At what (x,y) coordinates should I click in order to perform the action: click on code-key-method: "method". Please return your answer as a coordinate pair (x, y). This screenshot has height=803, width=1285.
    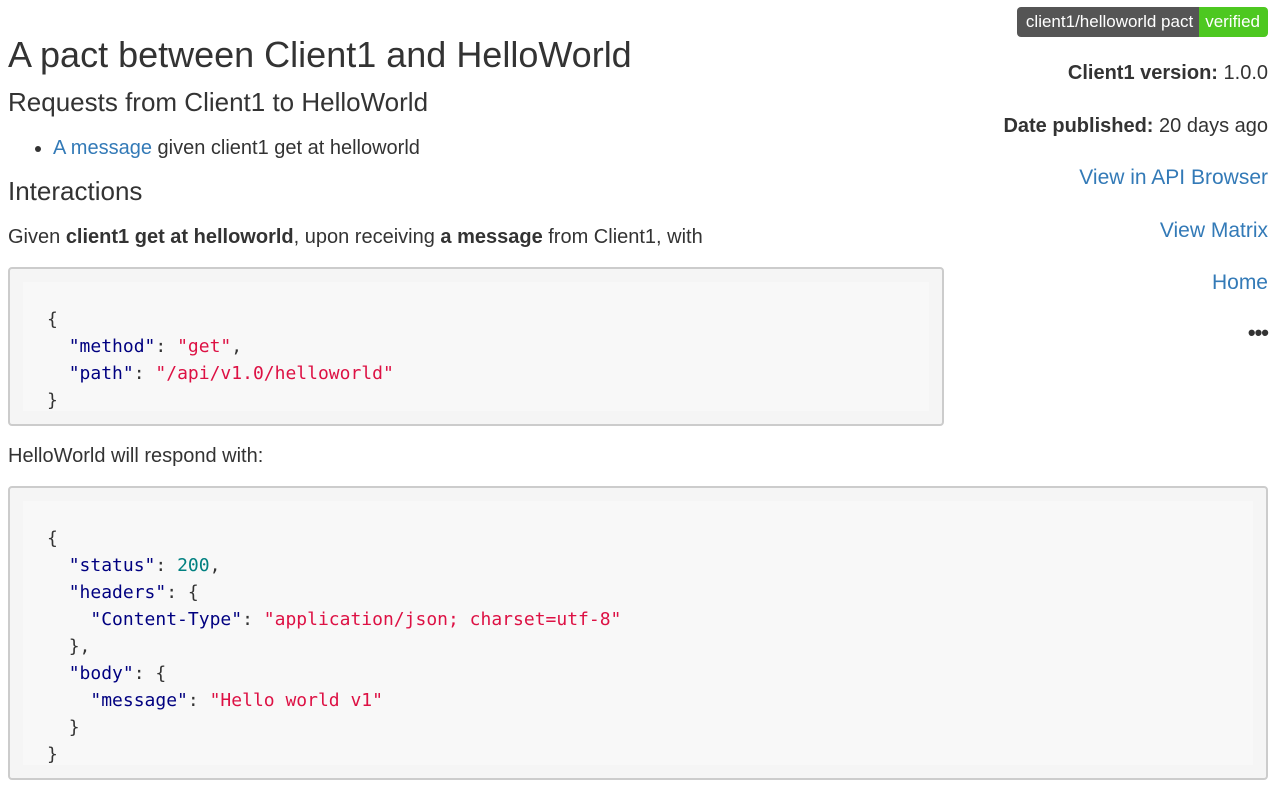
    Looking at the image, I should click on (112, 346).